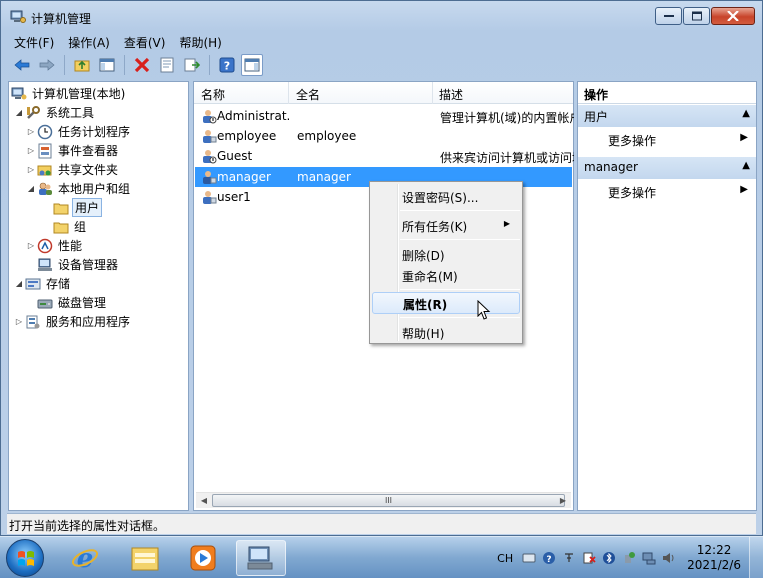 This screenshot has height=578, width=763. Describe the element at coordinates (549, 558) in the screenshot. I see `help-circle-icon: ?` at that location.